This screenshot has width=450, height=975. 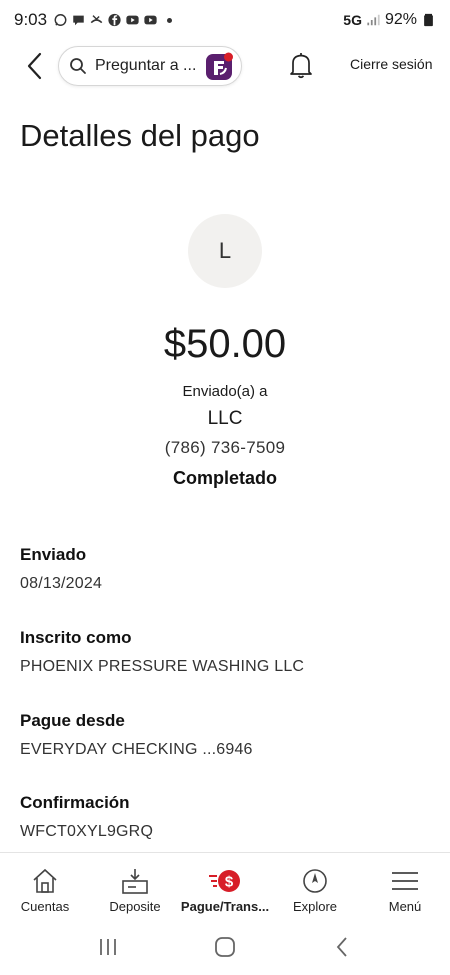 I want to click on page-title: Detalles del pago, so click(x=140, y=135).